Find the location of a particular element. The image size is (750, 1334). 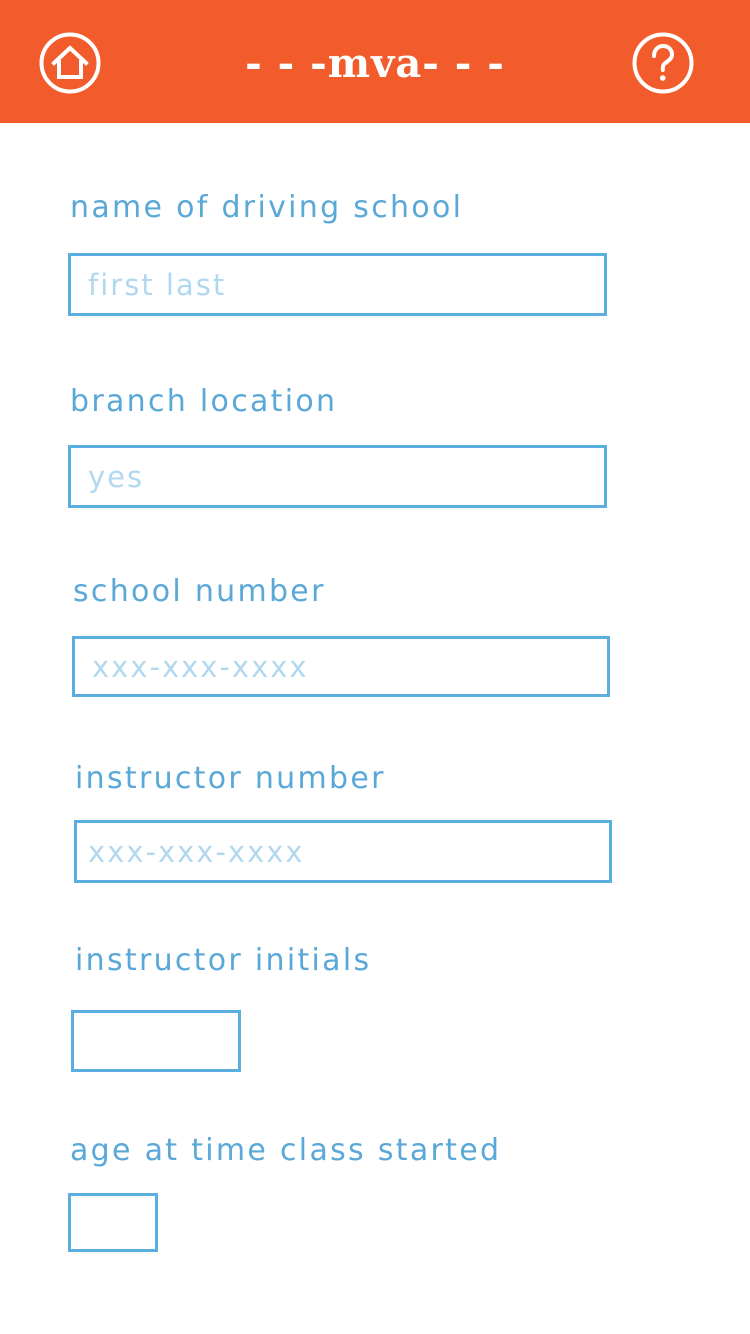

branch-location-input is located at coordinates (337, 476).